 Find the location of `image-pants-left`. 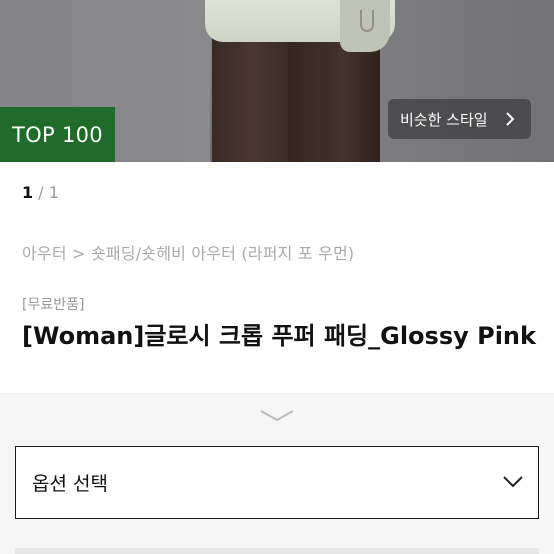

image-pants-left is located at coordinates (253, 100).